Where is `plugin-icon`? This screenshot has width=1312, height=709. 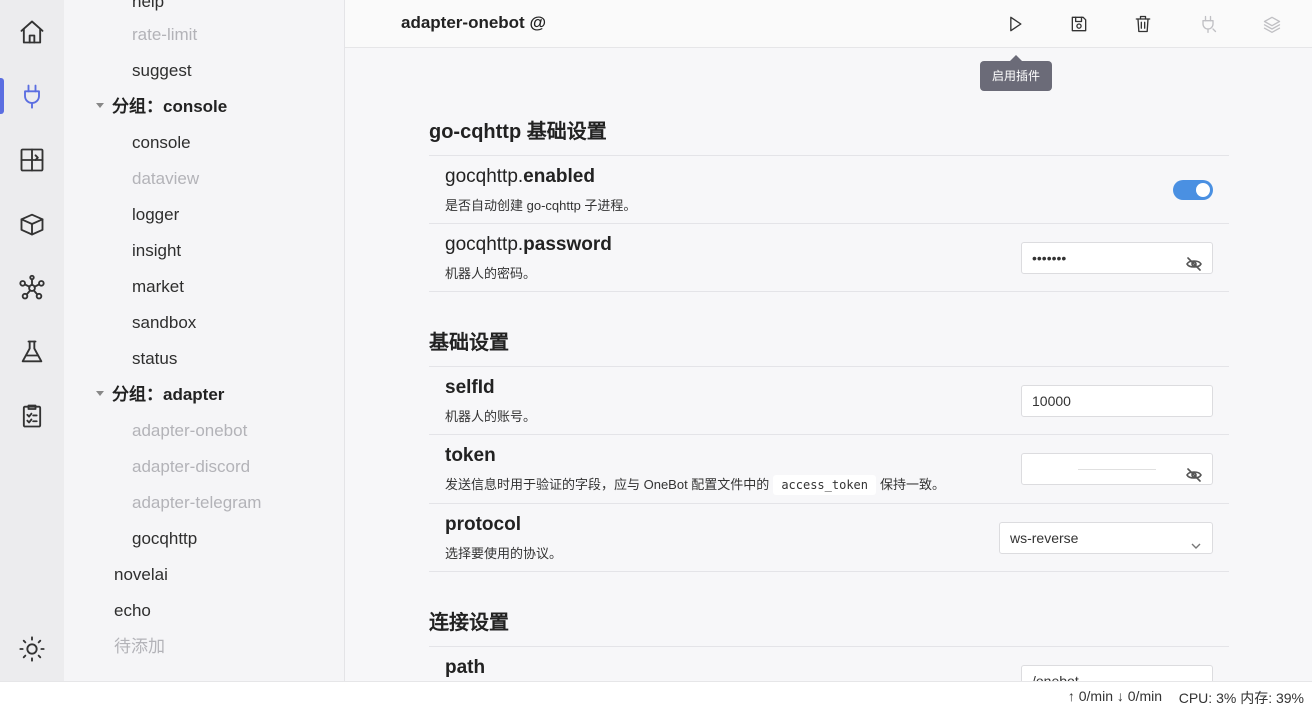 plugin-icon is located at coordinates (32, 96).